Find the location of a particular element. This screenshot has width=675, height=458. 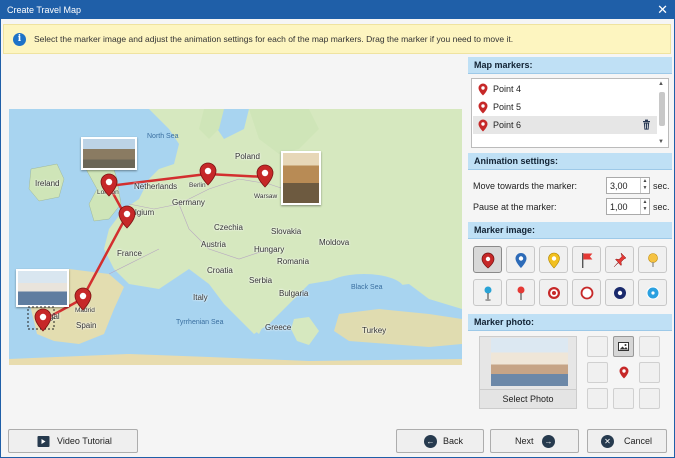

marker-photo-heading: Marker photo: is located at coordinates (570, 322).